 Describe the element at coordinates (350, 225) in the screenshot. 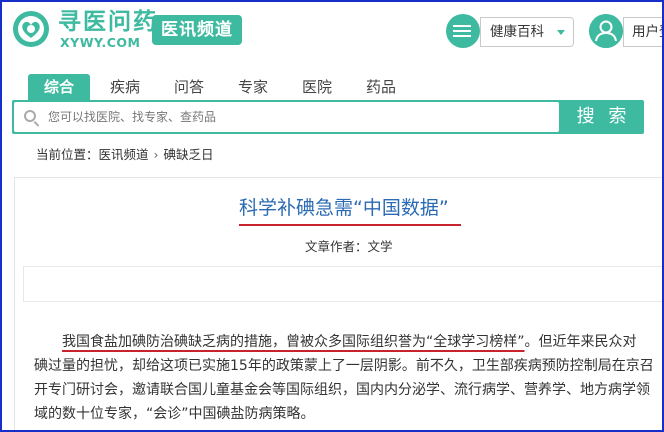

I see `title-annotation-underline` at that location.